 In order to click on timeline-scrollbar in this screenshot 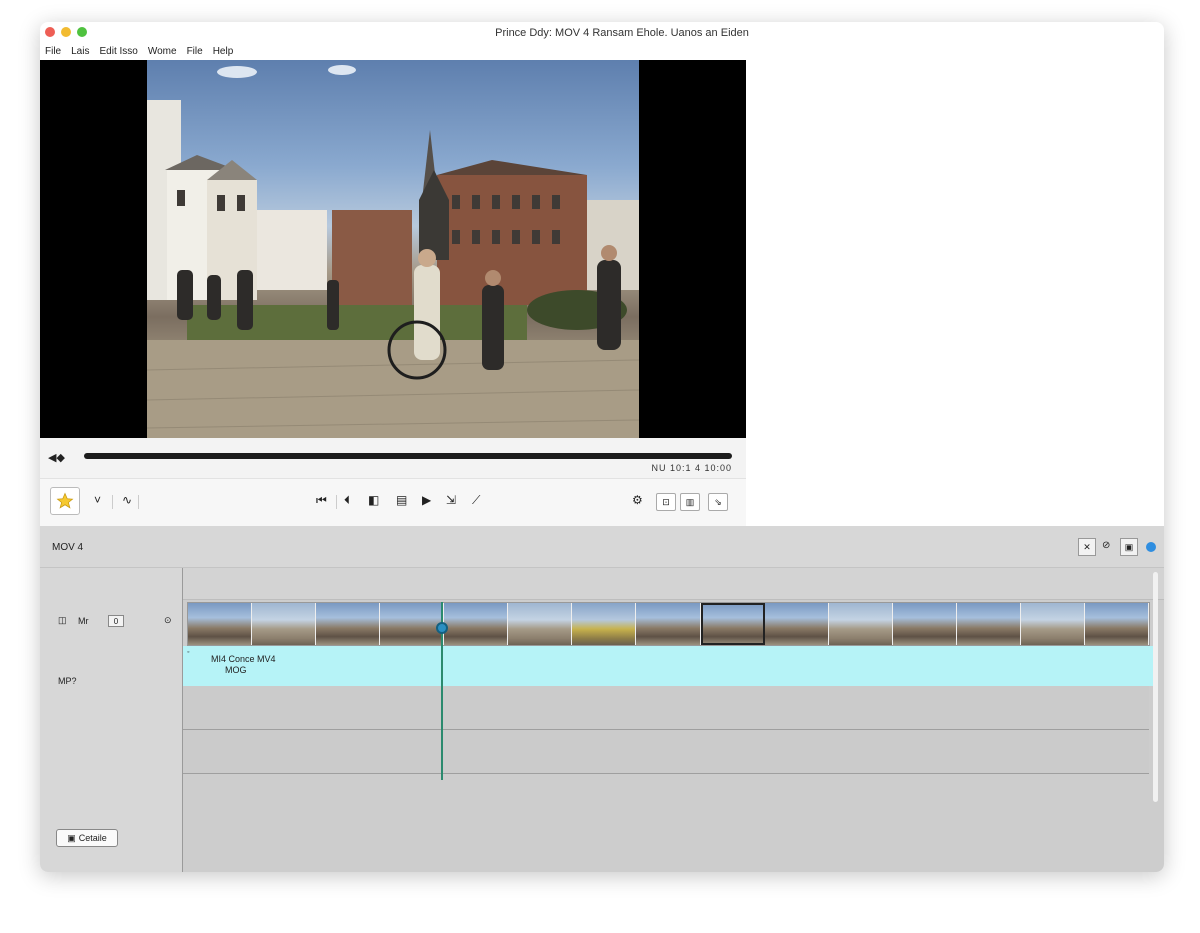, I will do `click(1155, 687)`.